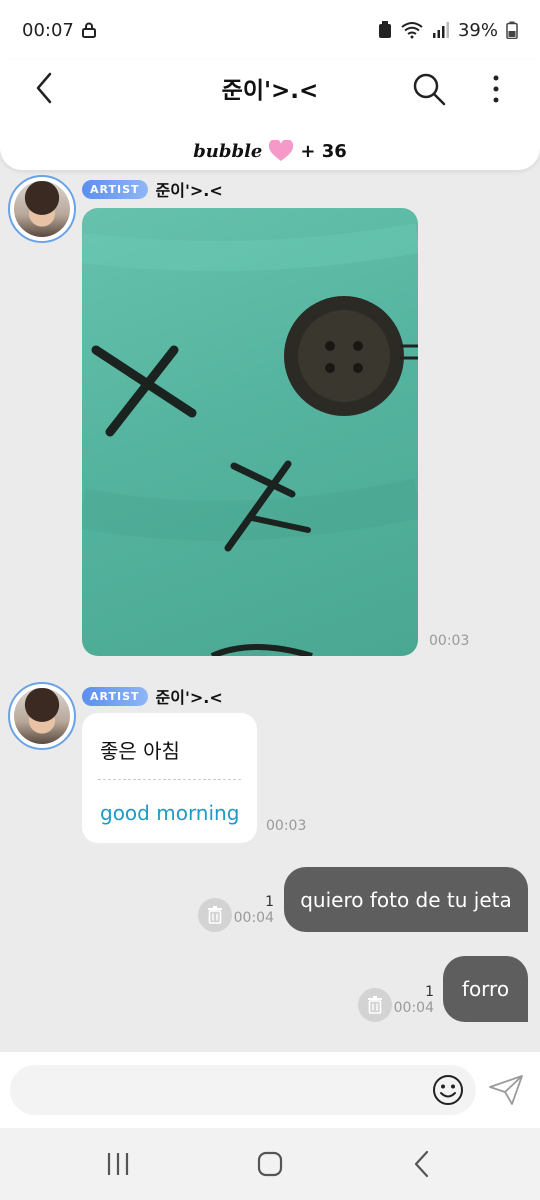 This screenshot has height=1200, width=540. Describe the element at coordinates (170, 813) in the screenshot. I see `message-translation: good morning` at that location.